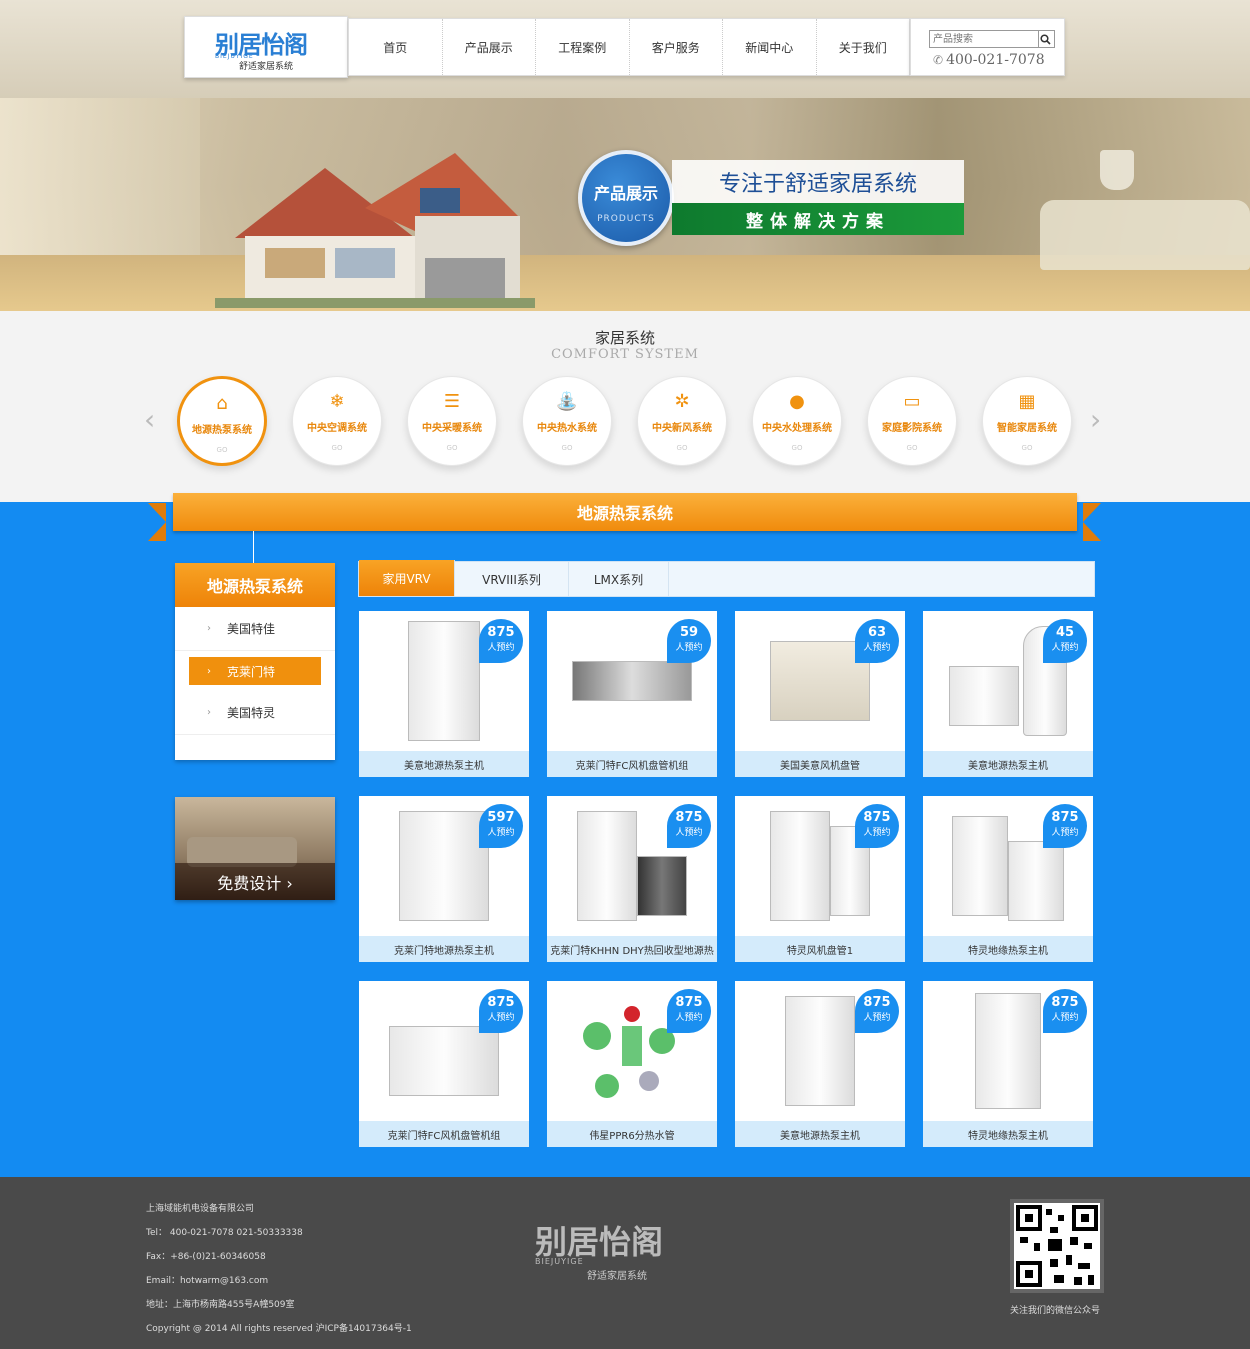  I want to click on telephone: Tel： 400-021-7078 021-50333338, so click(224, 1233).